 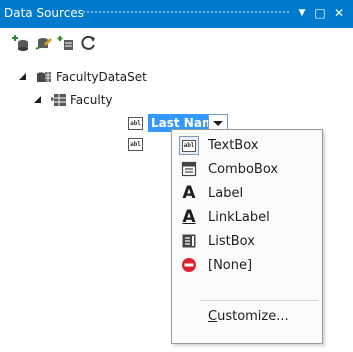 What do you see at coordinates (59, 100) in the screenshot?
I see `datatable-icon` at bounding box center [59, 100].